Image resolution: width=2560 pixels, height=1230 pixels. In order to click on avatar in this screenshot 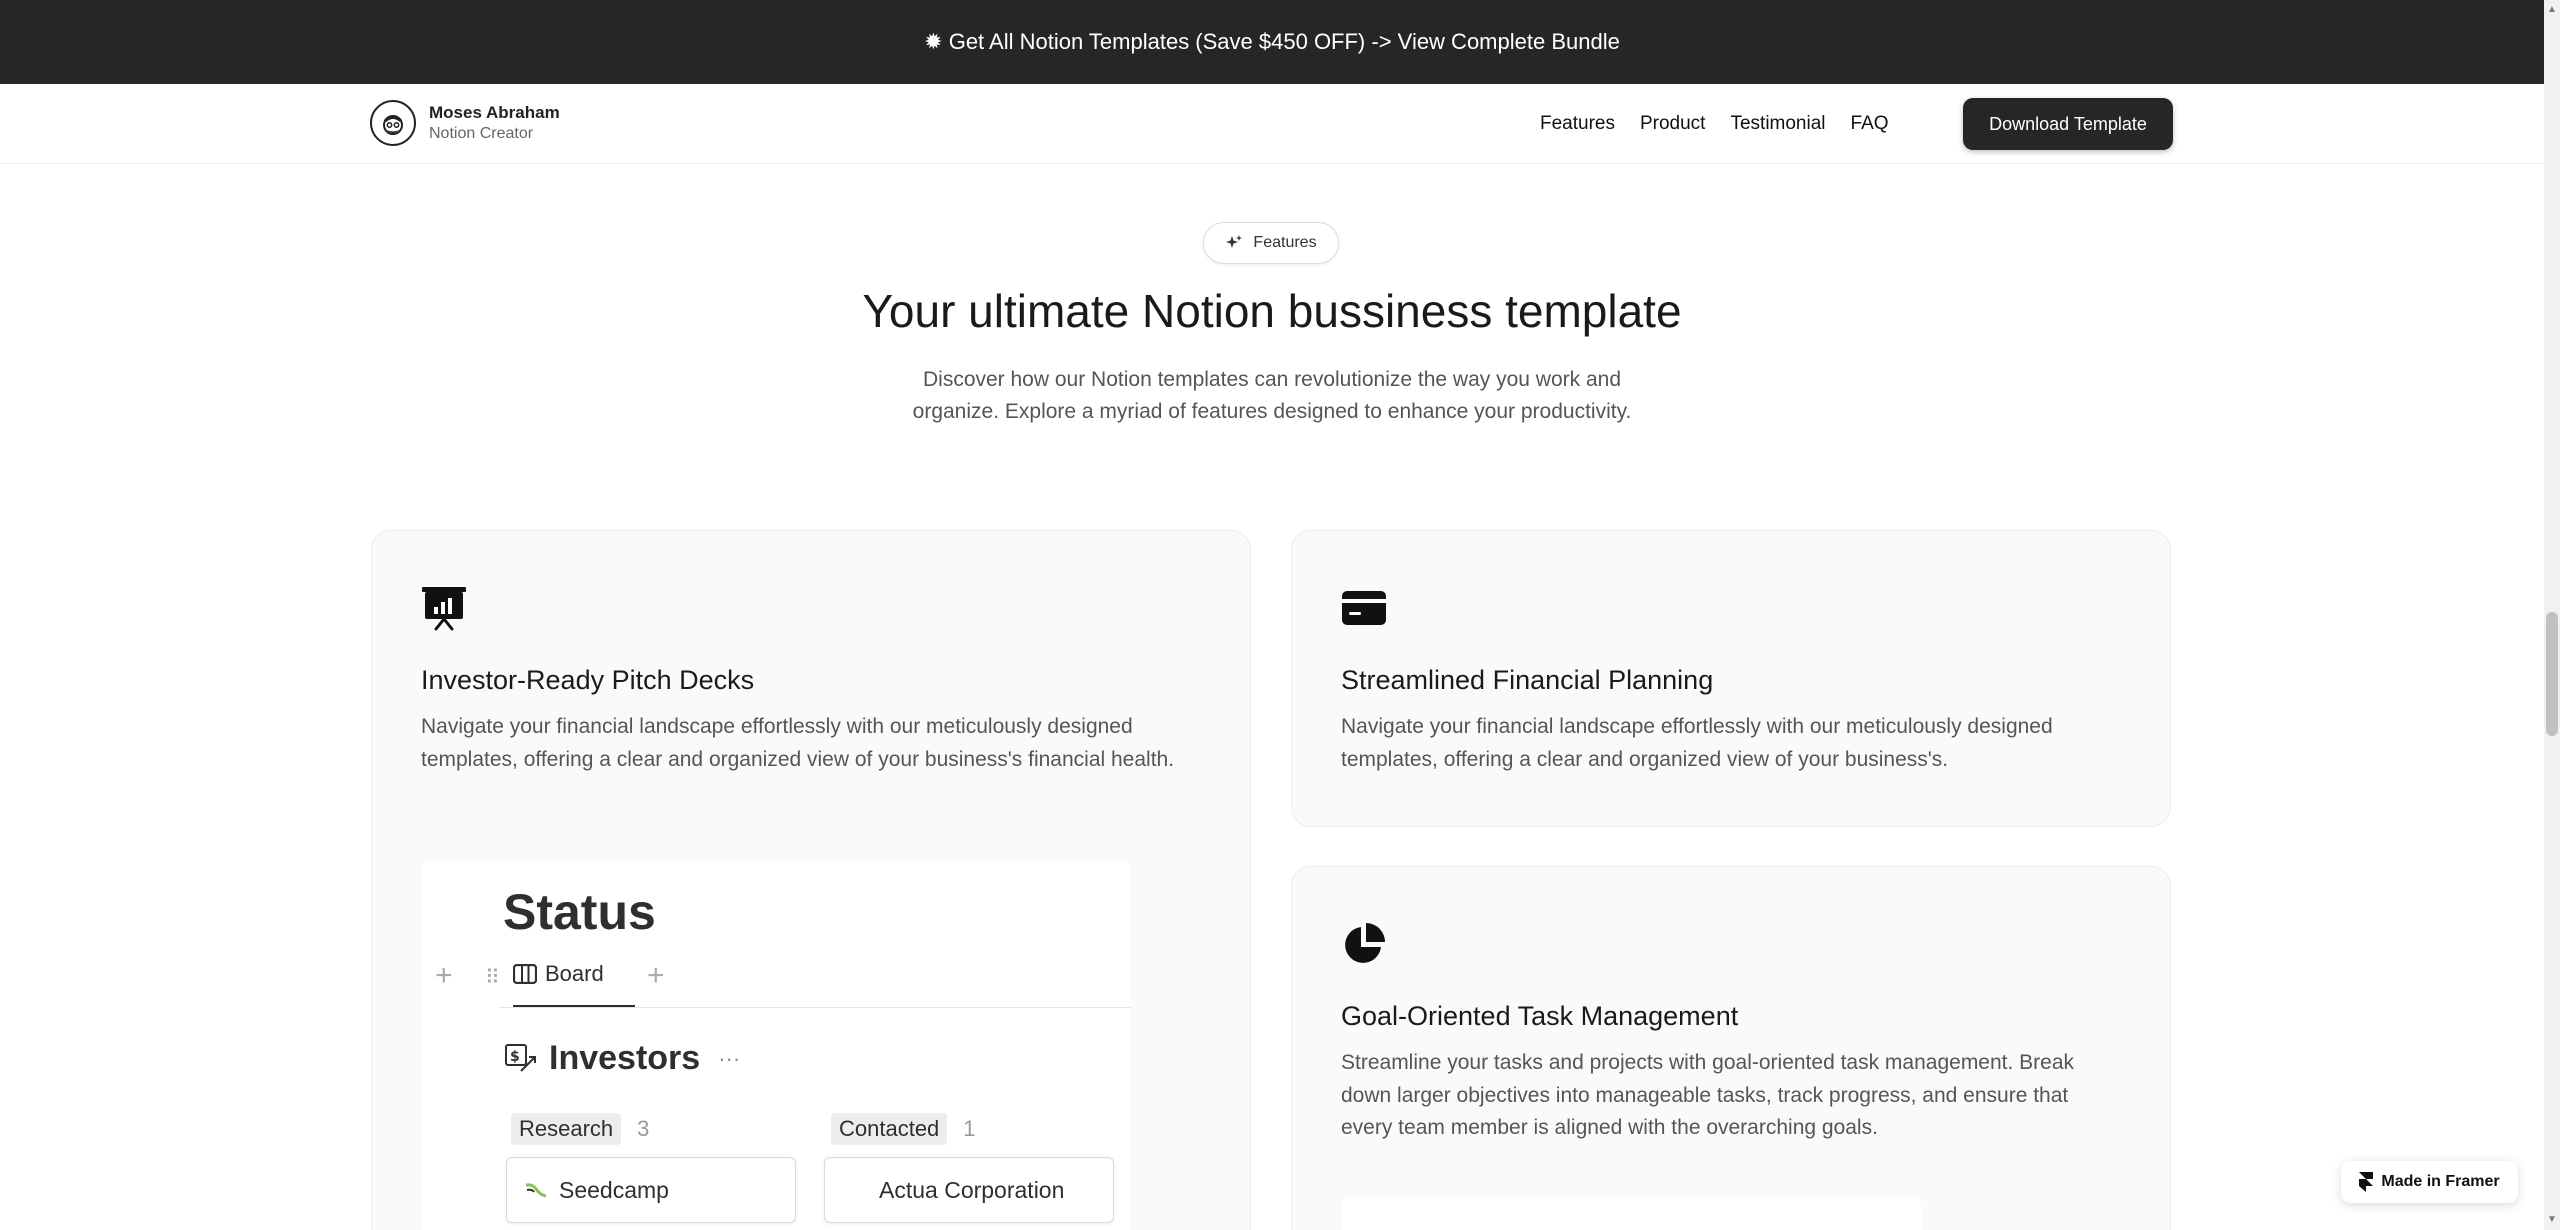, I will do `click(393, 123)`.